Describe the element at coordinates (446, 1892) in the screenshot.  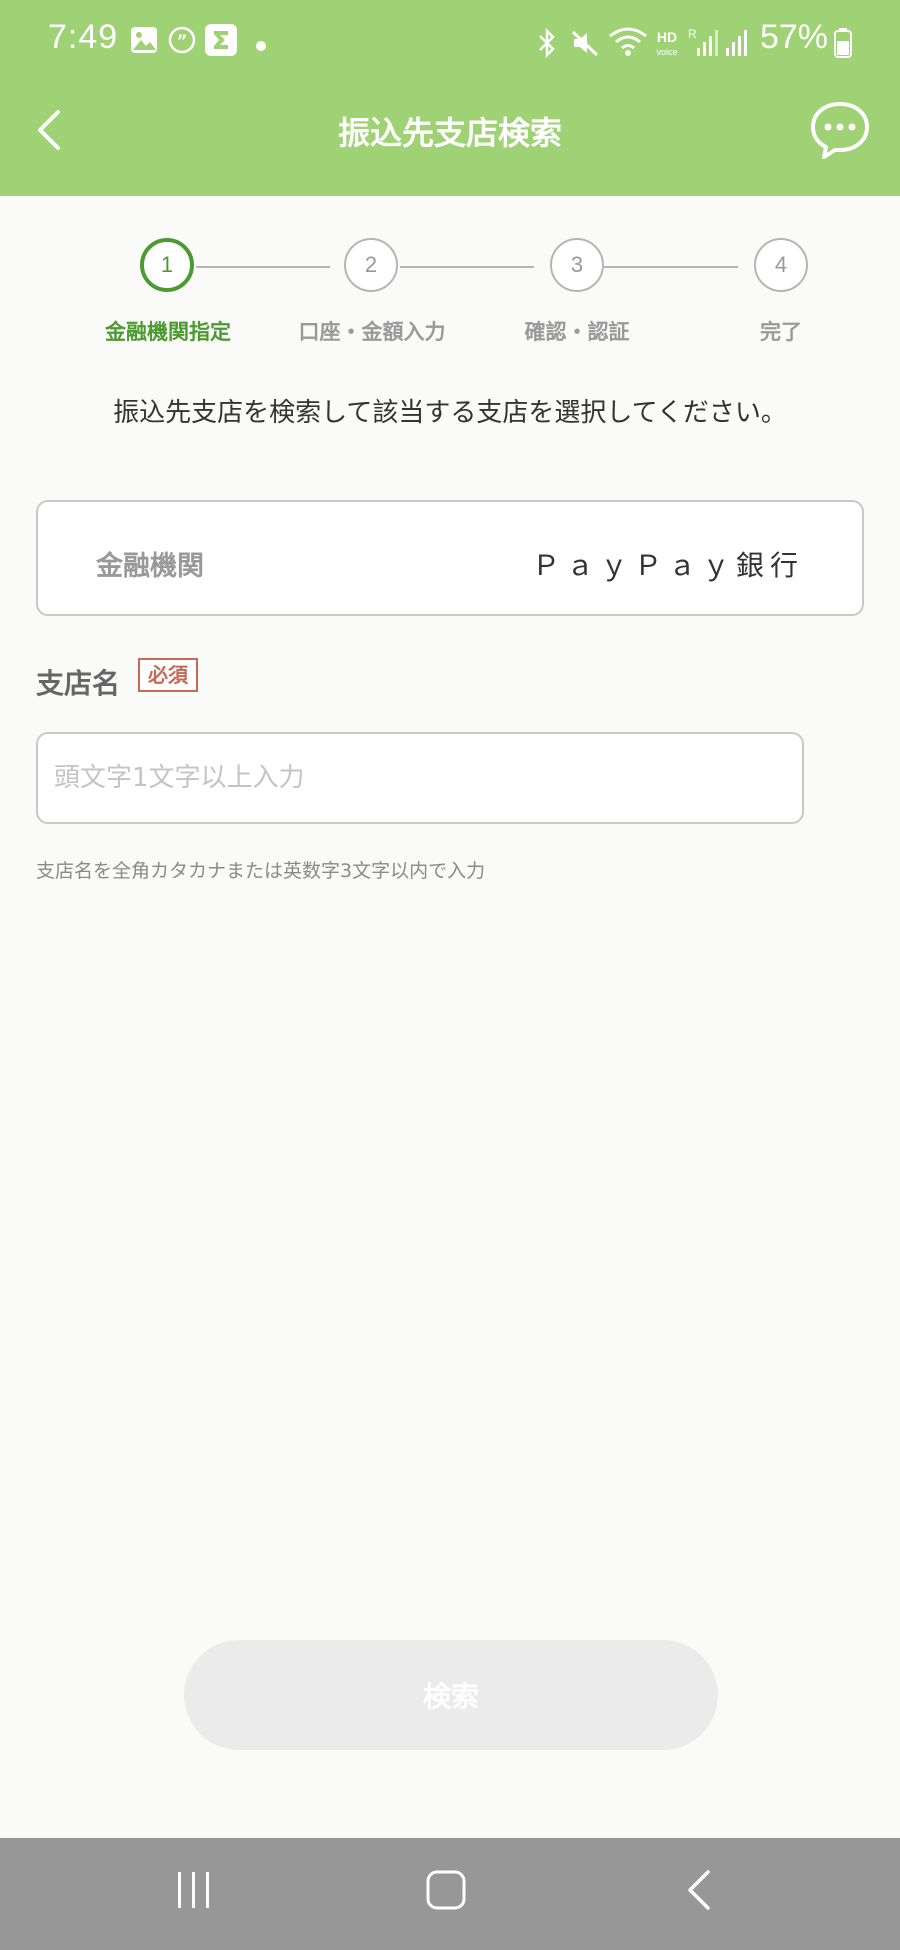
I see `home-icon` at that location.